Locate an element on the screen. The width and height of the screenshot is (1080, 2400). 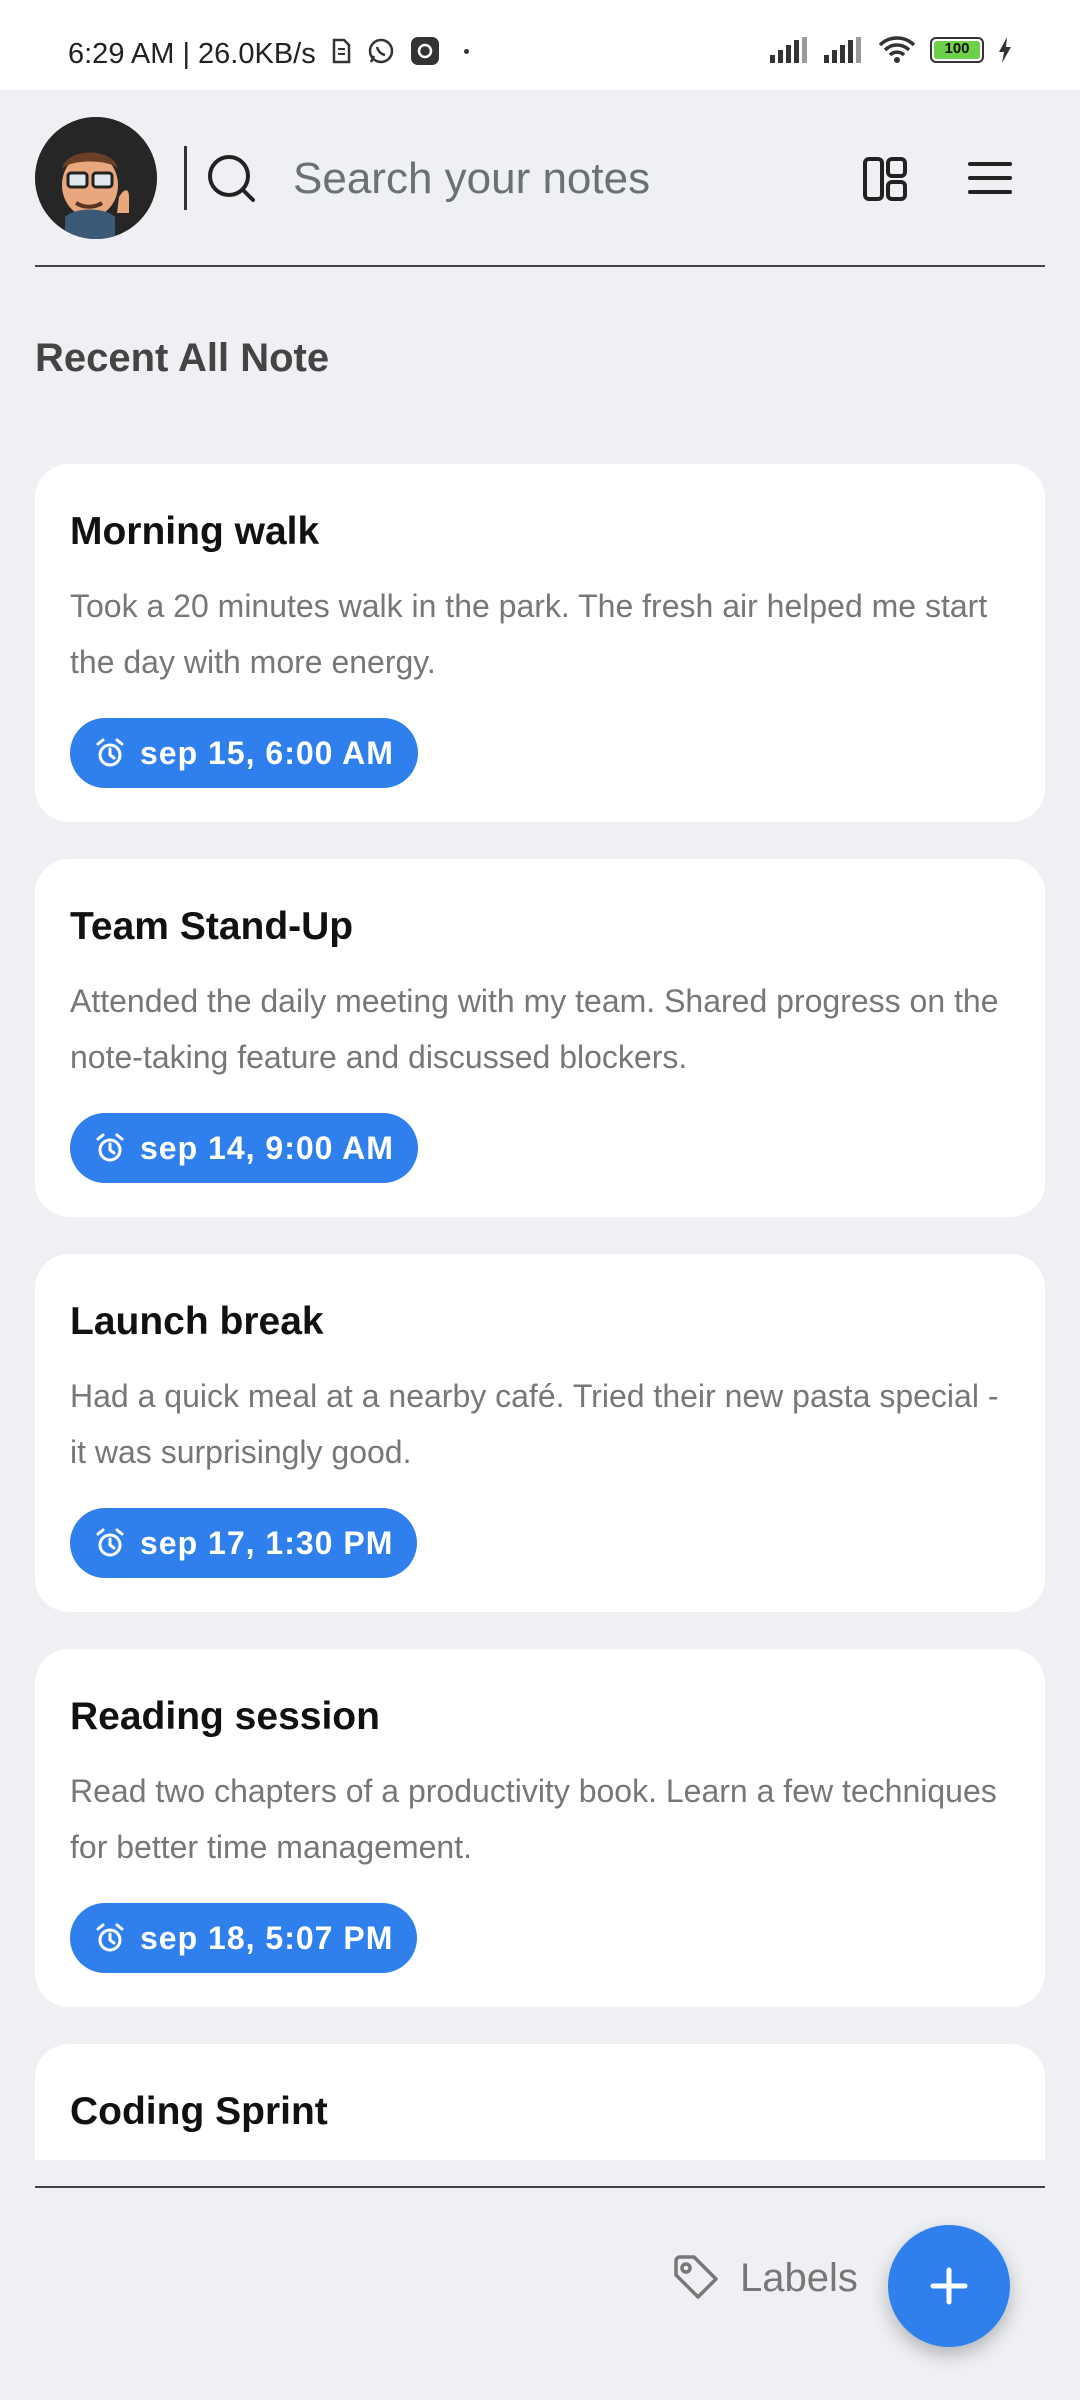
bottom-divider is located at coordinates (540, 2187).